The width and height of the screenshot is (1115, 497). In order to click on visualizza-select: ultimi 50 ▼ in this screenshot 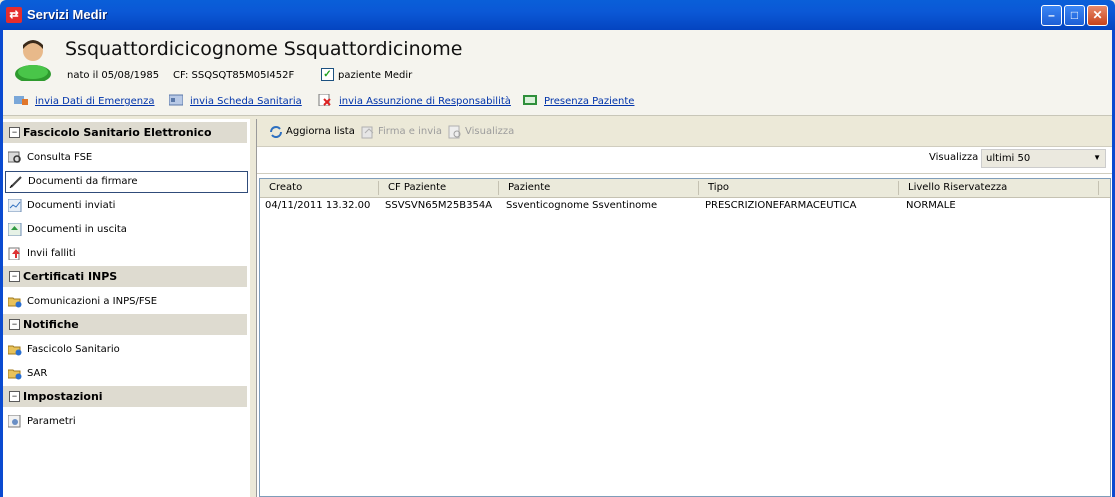, I will do `click(1043, 158)`.